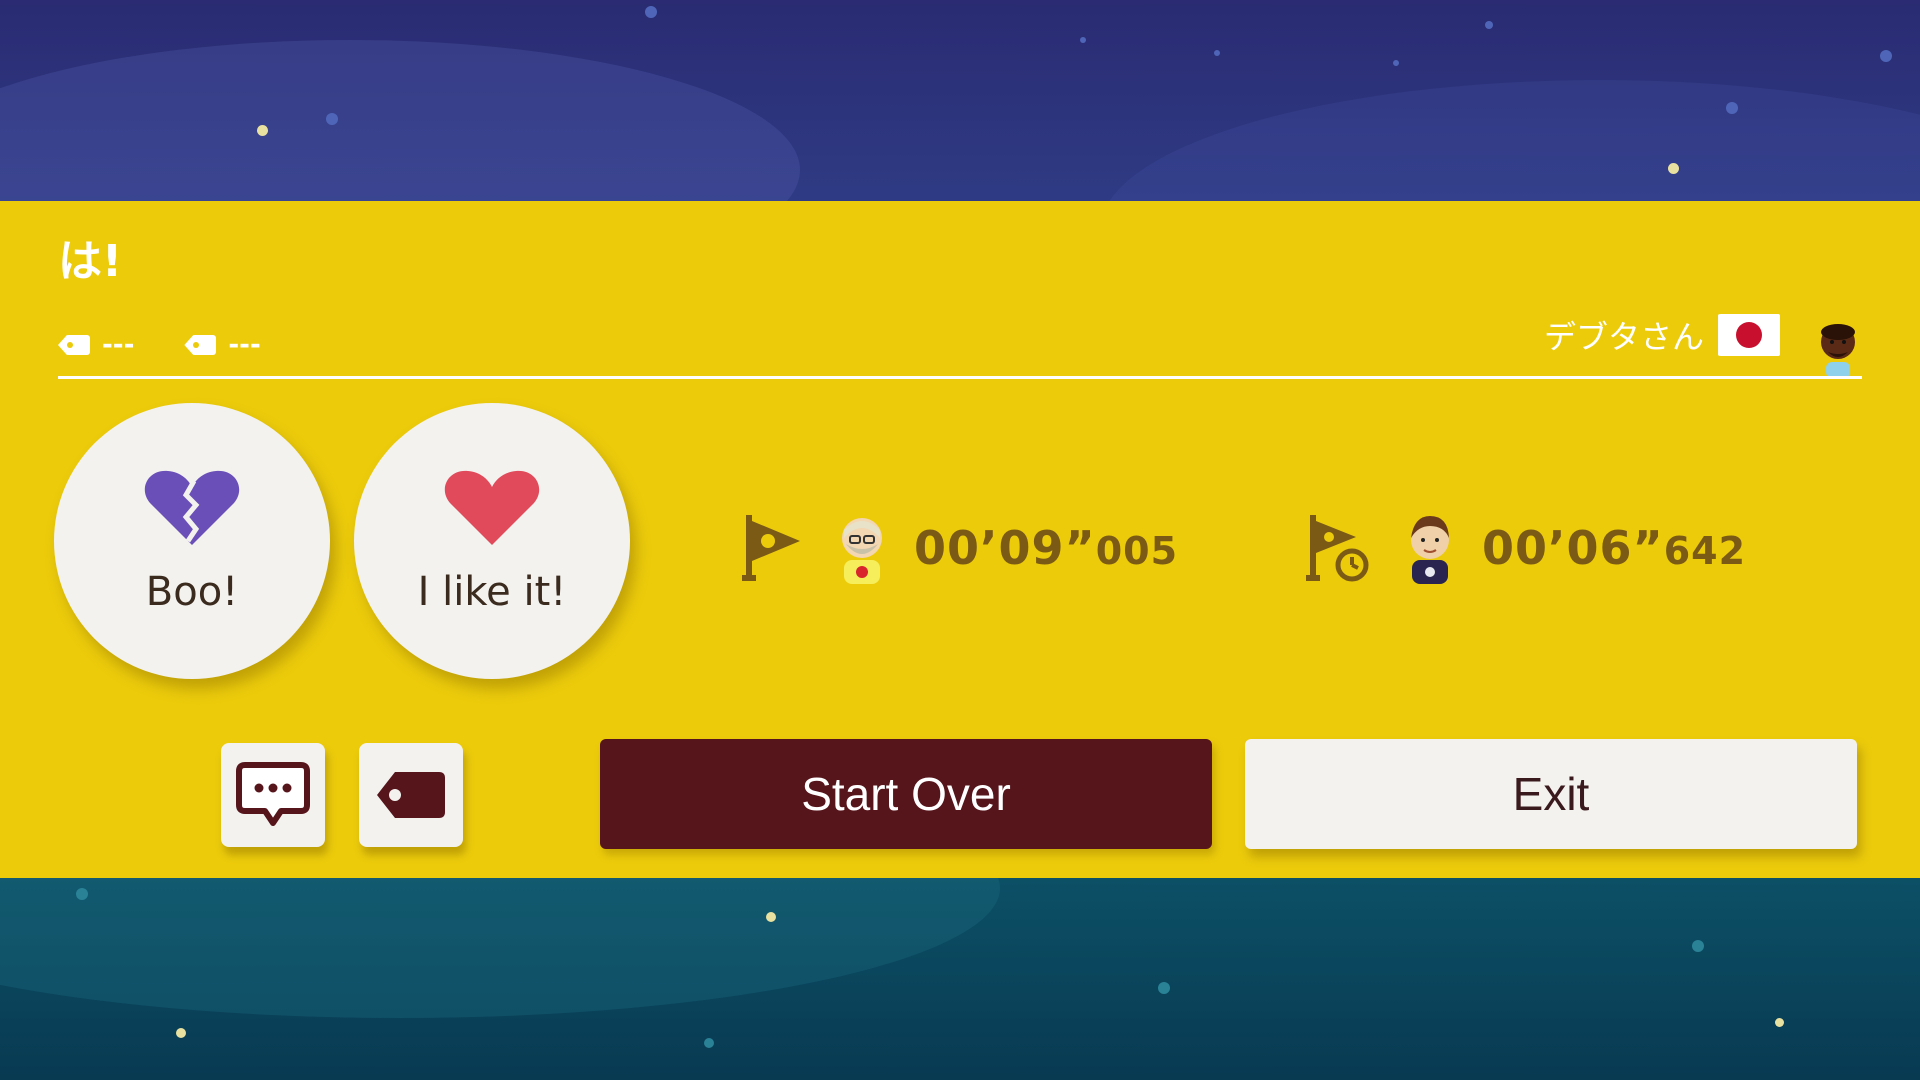 The height and width of the screenshot is (1080, 1920). What do you see at coordinates (192, 507) in the screenshot?
I see `broken-heart-icon` at bounding box center [192, 507].